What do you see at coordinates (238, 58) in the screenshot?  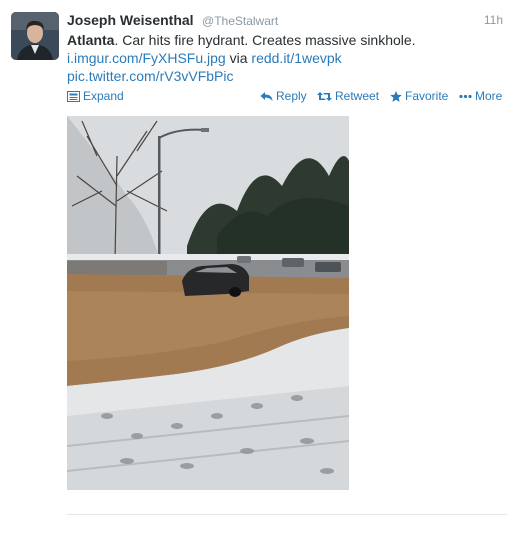 I see `via-text: via` at bounding box center [238, 58].